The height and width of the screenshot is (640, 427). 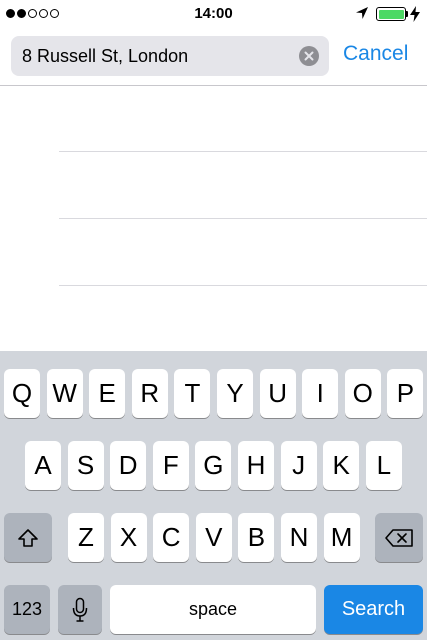 What do you see at coordinates (375, 54) in the screenshot?
I see `cancel-button: Cancel` at bounding box center [375, 54].